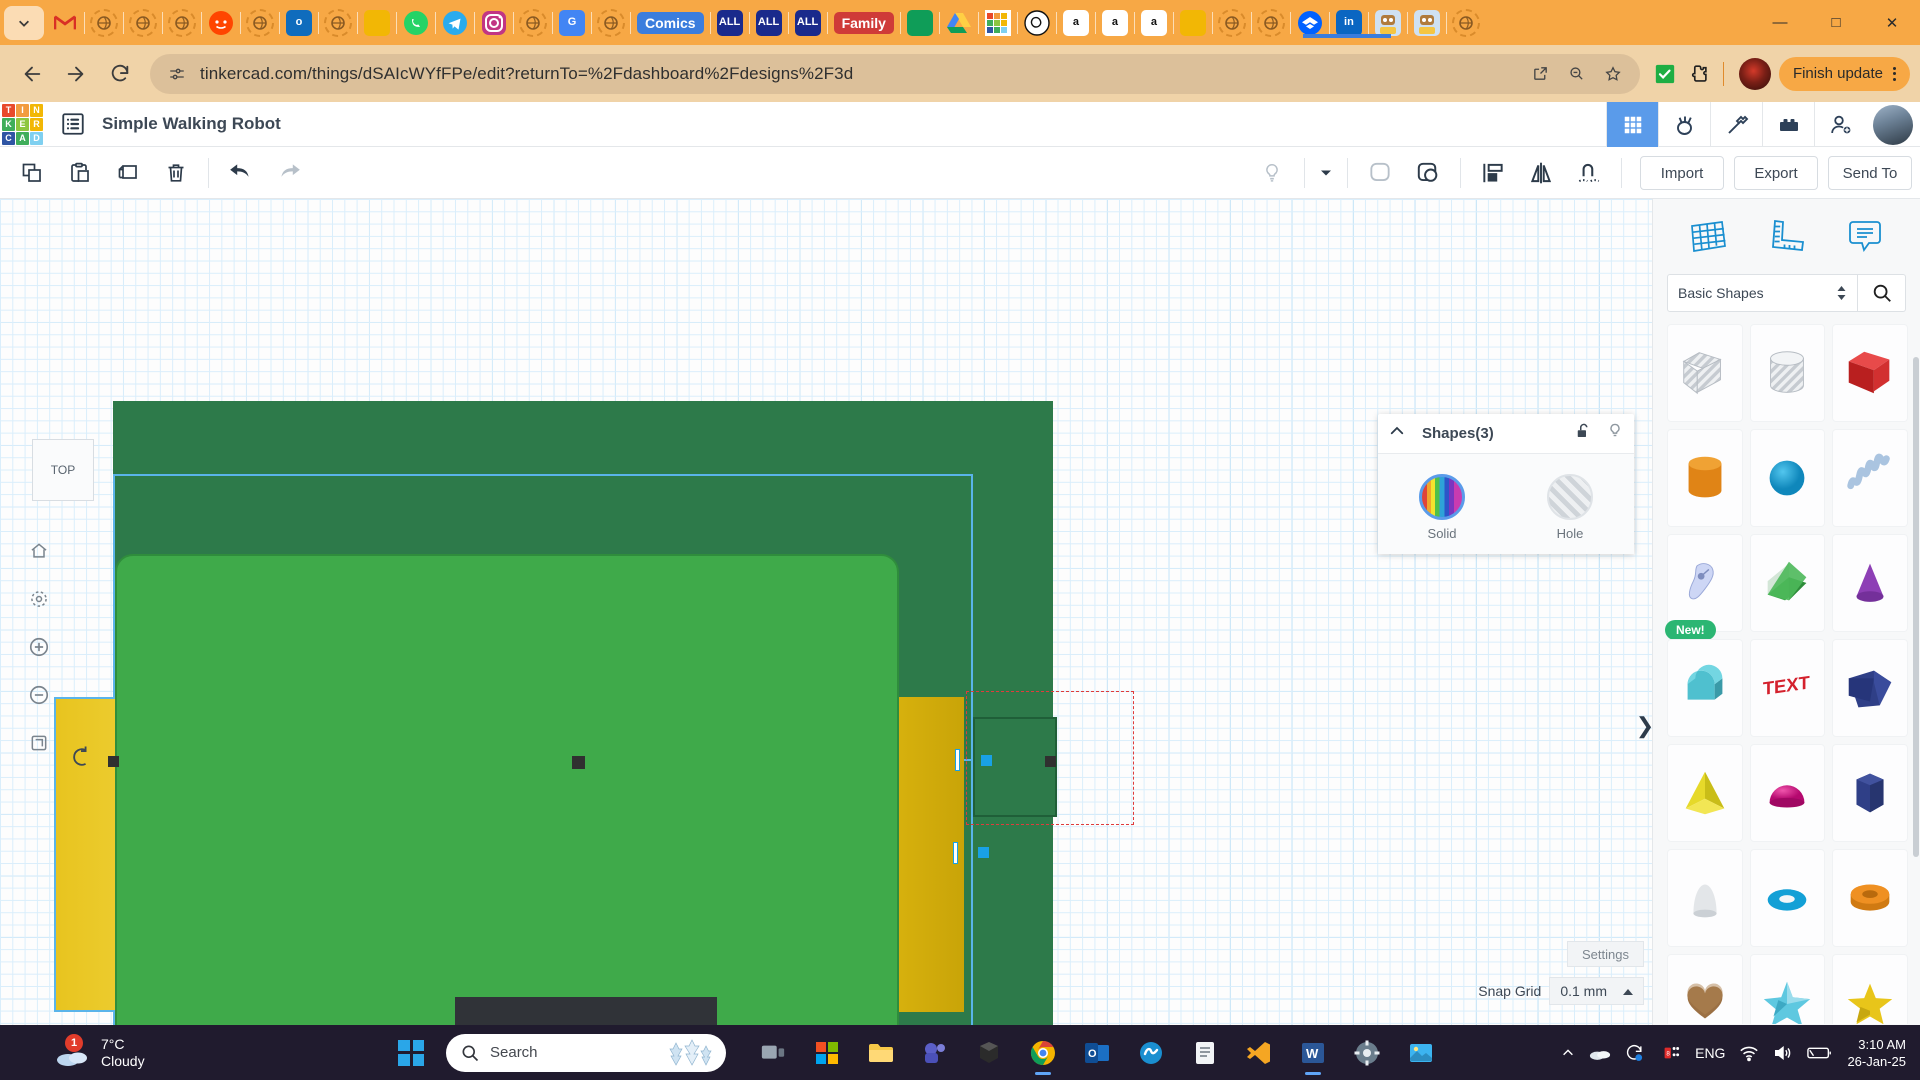  I want to click on notes-icon, so click(1865, 237).